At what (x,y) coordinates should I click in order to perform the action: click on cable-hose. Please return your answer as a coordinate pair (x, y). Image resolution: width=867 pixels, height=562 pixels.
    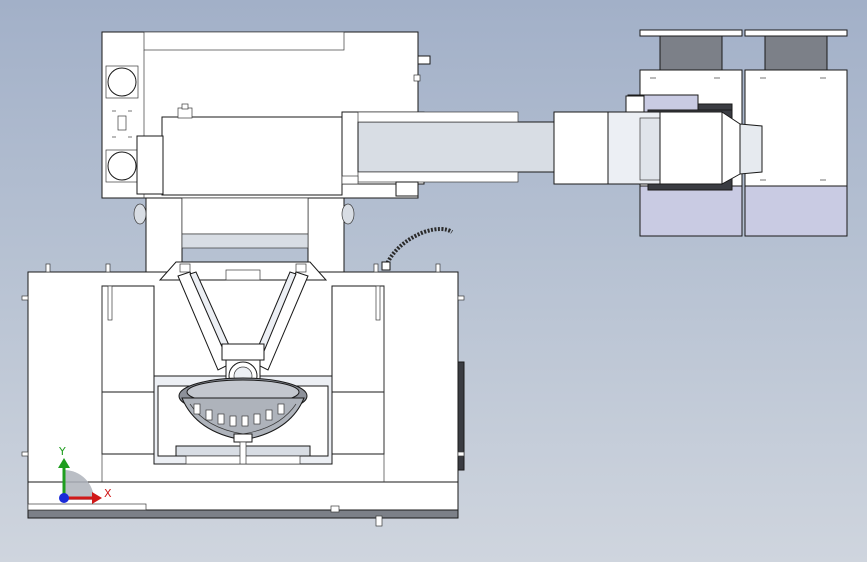
    Looking at the image, I should click on (417, 249).